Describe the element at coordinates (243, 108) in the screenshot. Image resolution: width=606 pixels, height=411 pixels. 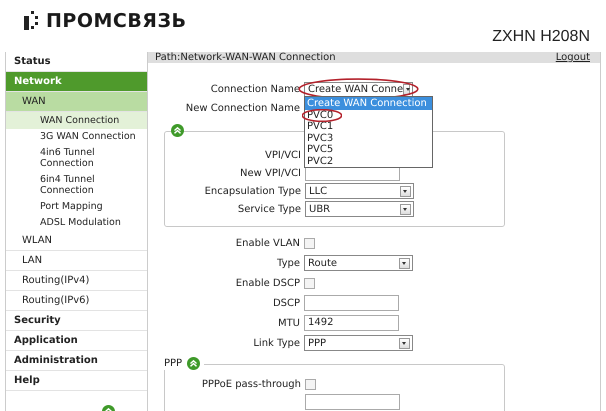
I see `field-label: New Connection Name` at that location.